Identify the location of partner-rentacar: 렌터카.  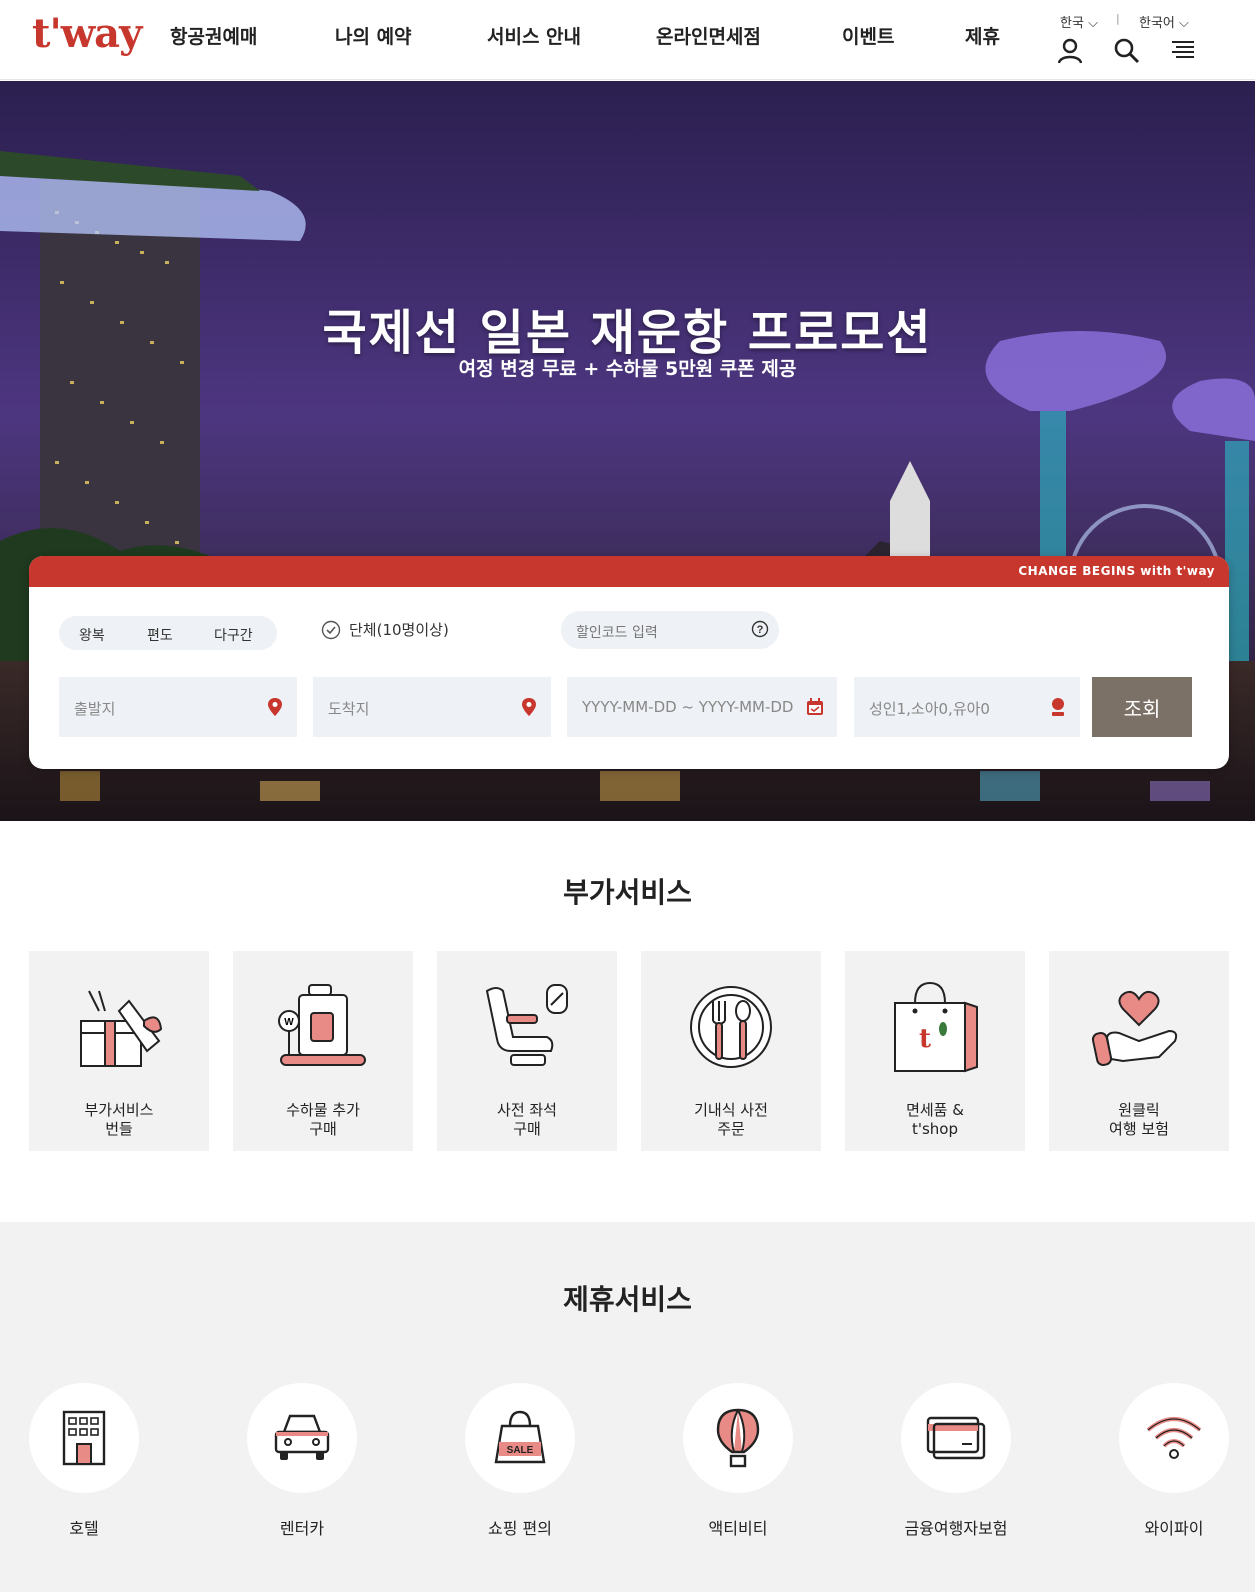
(302, 1460).